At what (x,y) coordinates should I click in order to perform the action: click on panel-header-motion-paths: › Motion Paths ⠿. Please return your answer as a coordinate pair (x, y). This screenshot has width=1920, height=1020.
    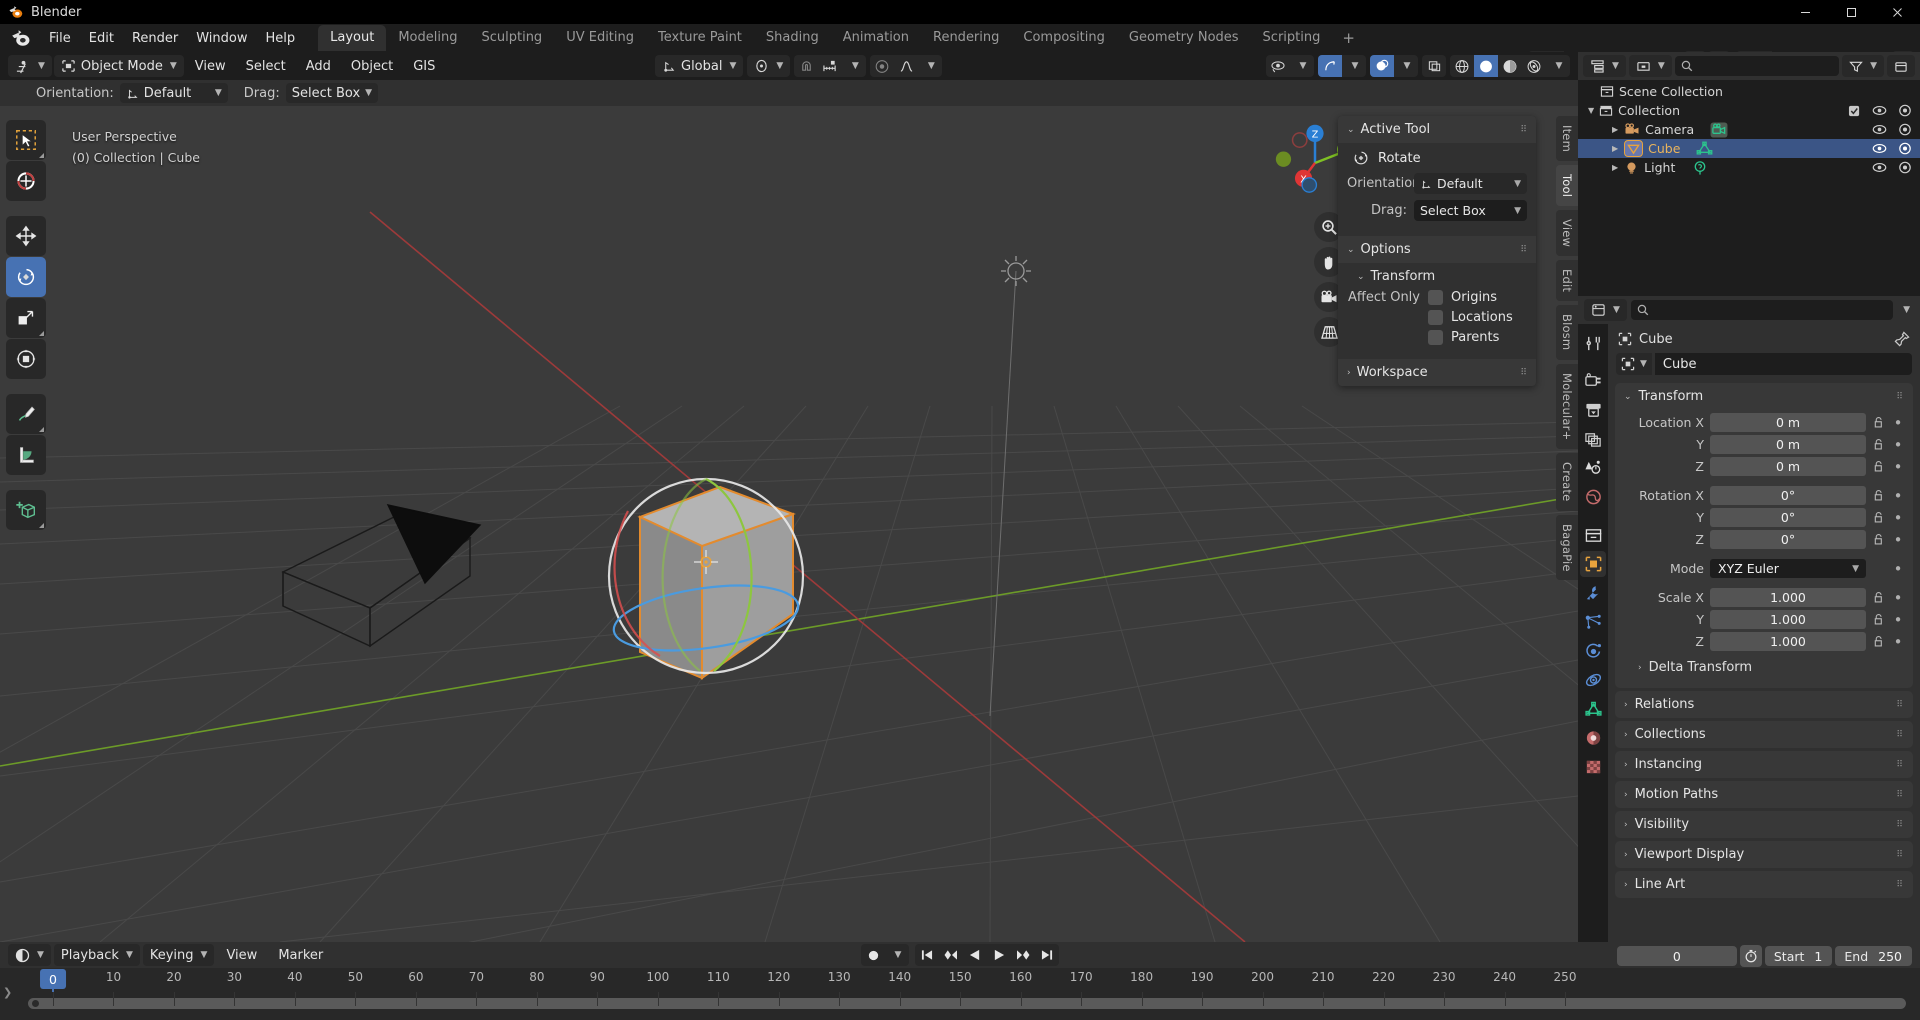
    Looking at the image, I should click on (1764, 794).